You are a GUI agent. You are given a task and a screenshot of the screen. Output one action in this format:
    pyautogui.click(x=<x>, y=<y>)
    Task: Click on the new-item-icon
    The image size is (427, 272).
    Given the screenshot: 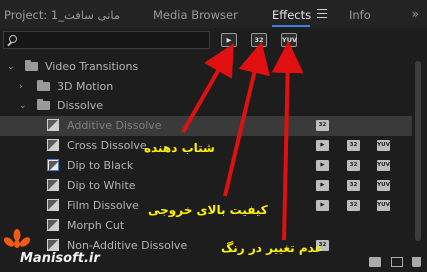 What is the action you would take?
    pyautogui.click(x=397, y=262)
    